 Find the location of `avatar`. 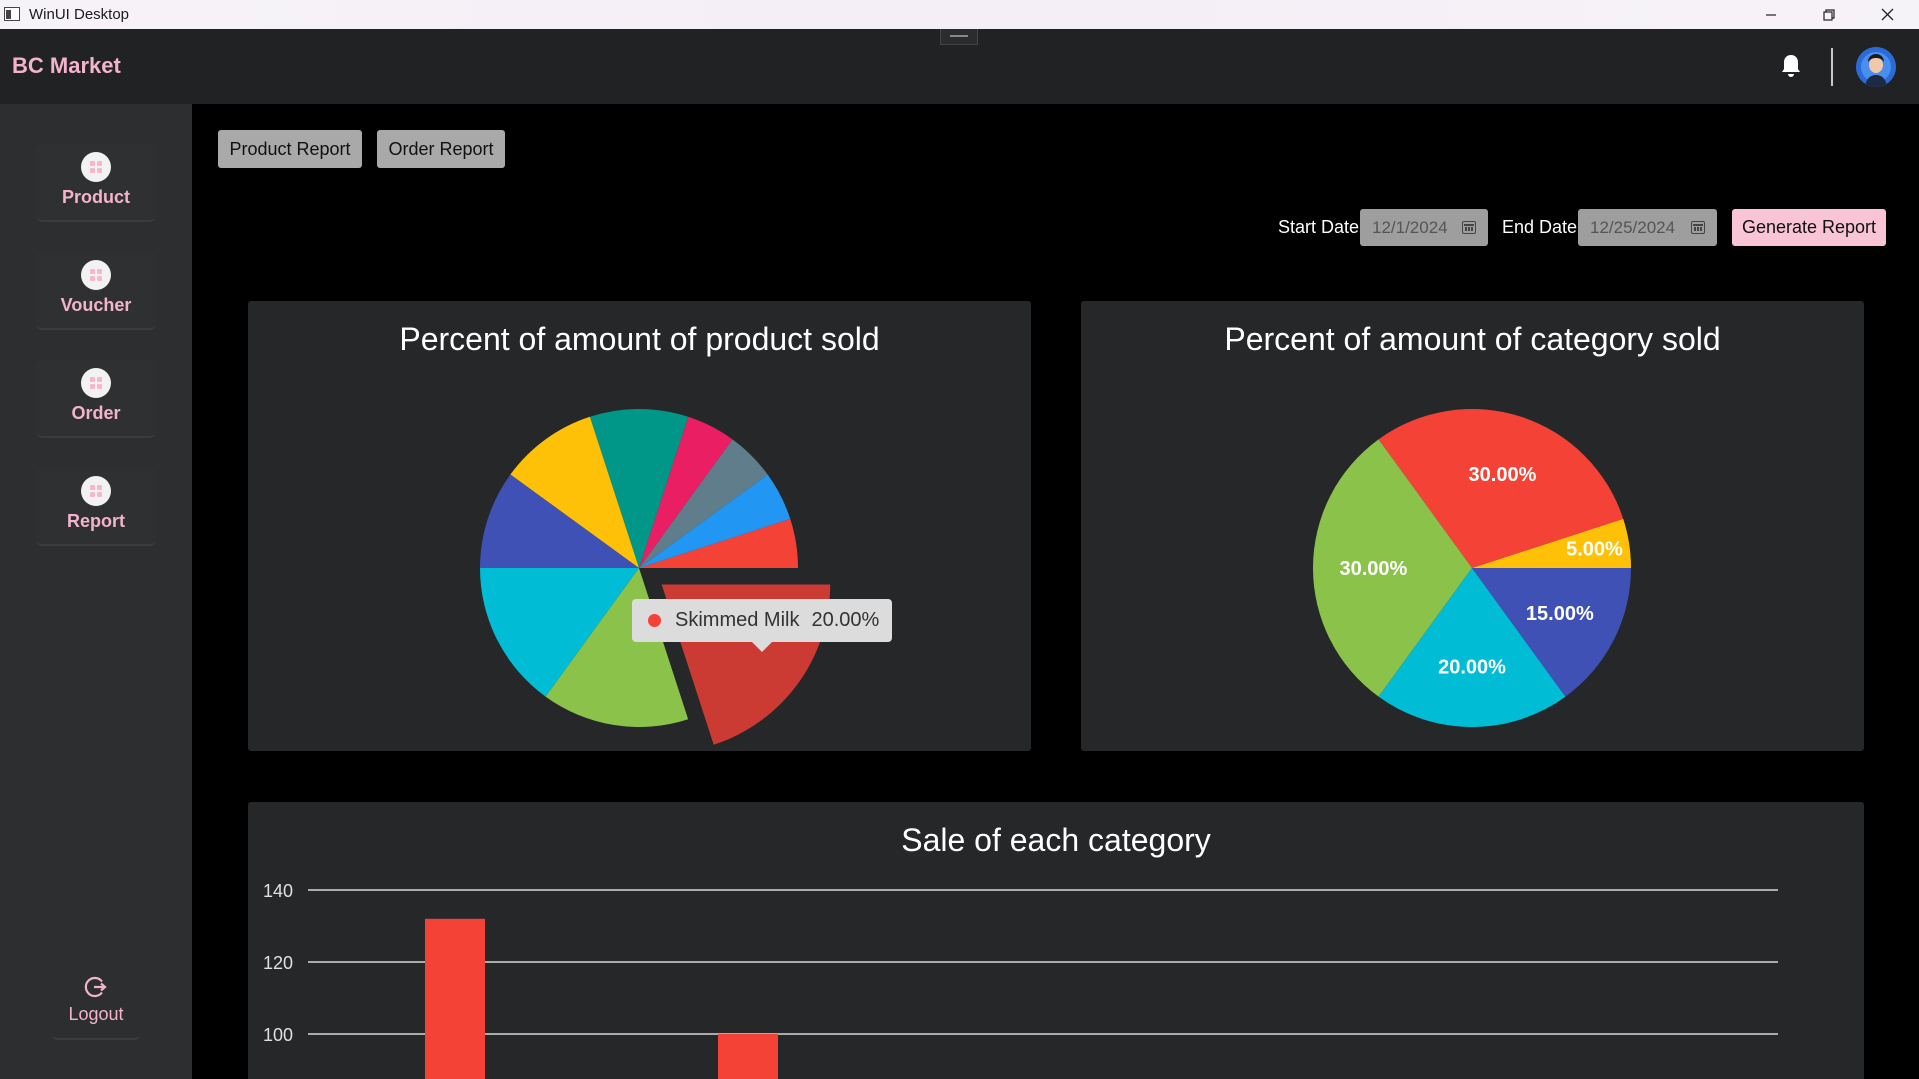

avatar is located at coordinates (1876, 67).